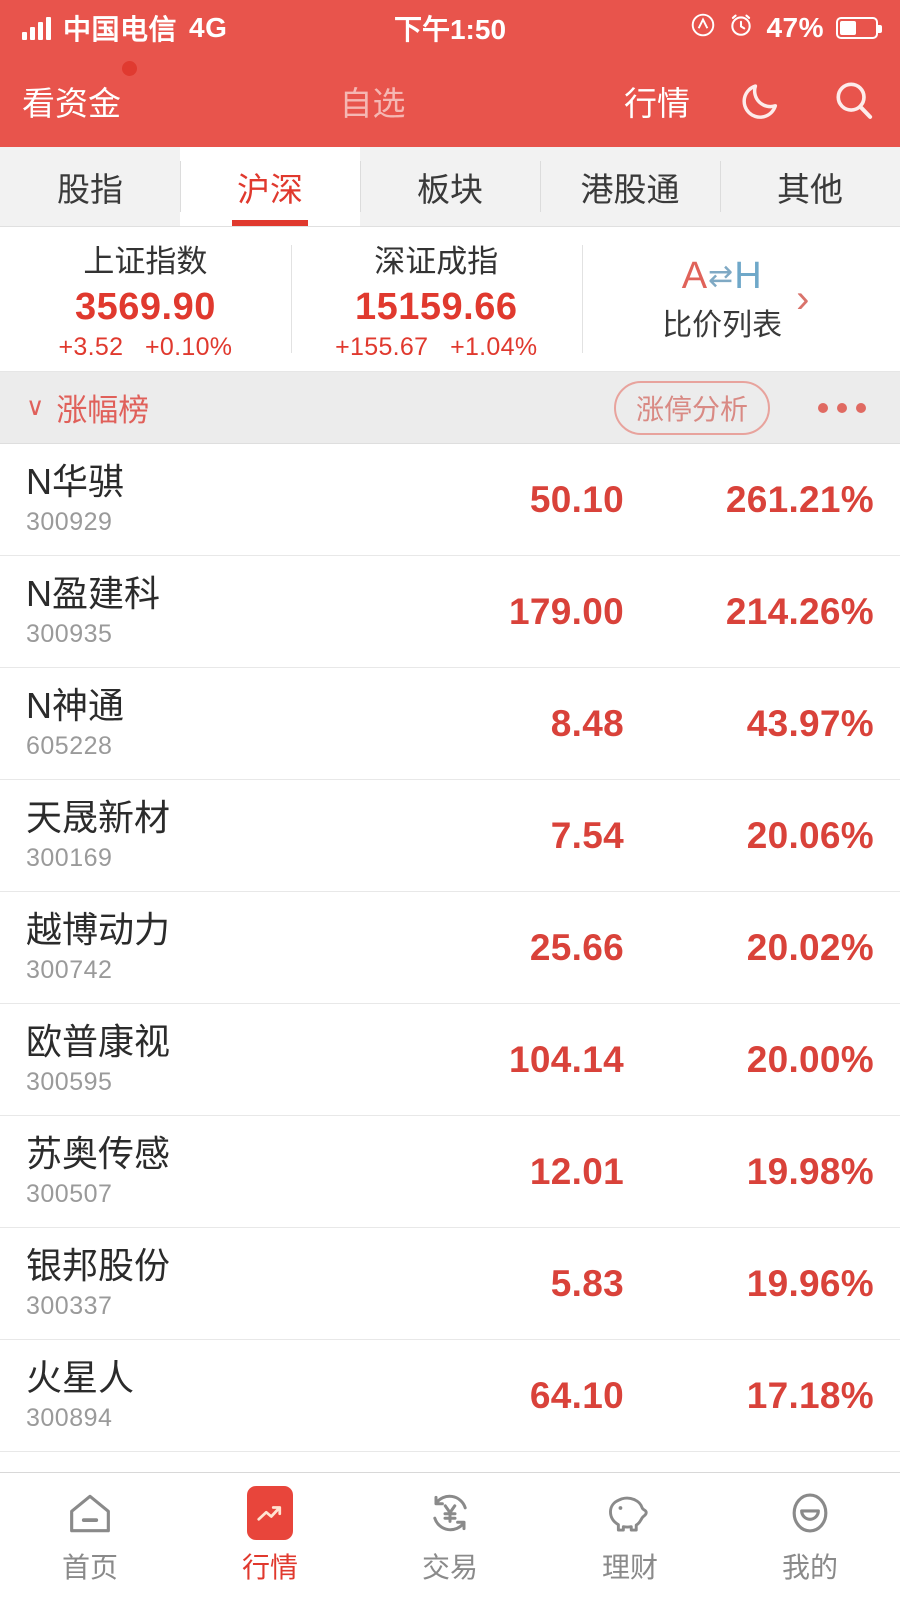 This screenshot has height=1600, width=900. I want to click on stock-change-pct: 214.26%, so click(799, 611).